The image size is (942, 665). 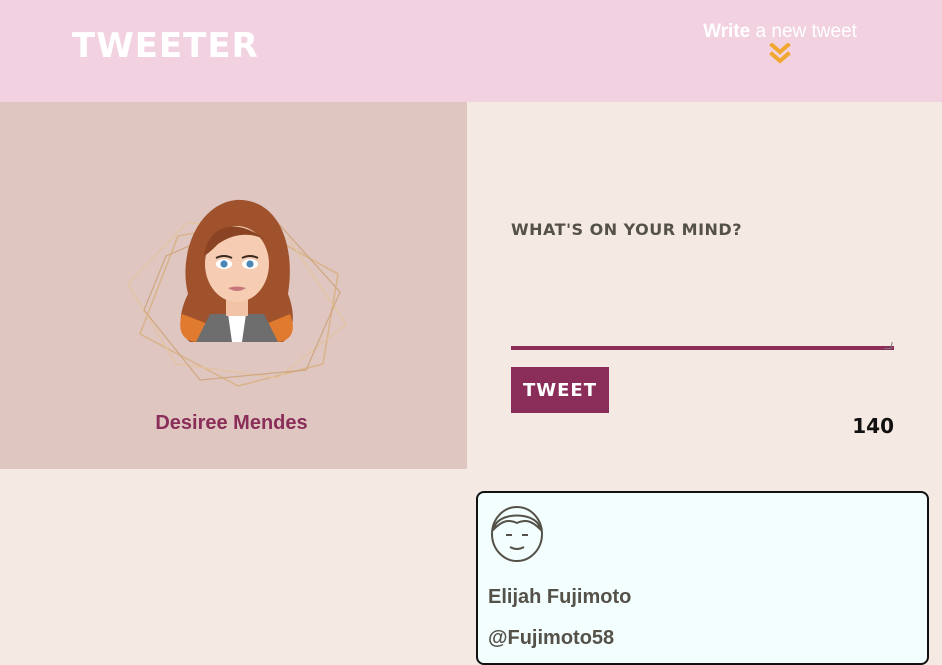 I want to click on tweet-card: Elijah Fujimoto @Fujimoto58, so click(x=702, y=578).